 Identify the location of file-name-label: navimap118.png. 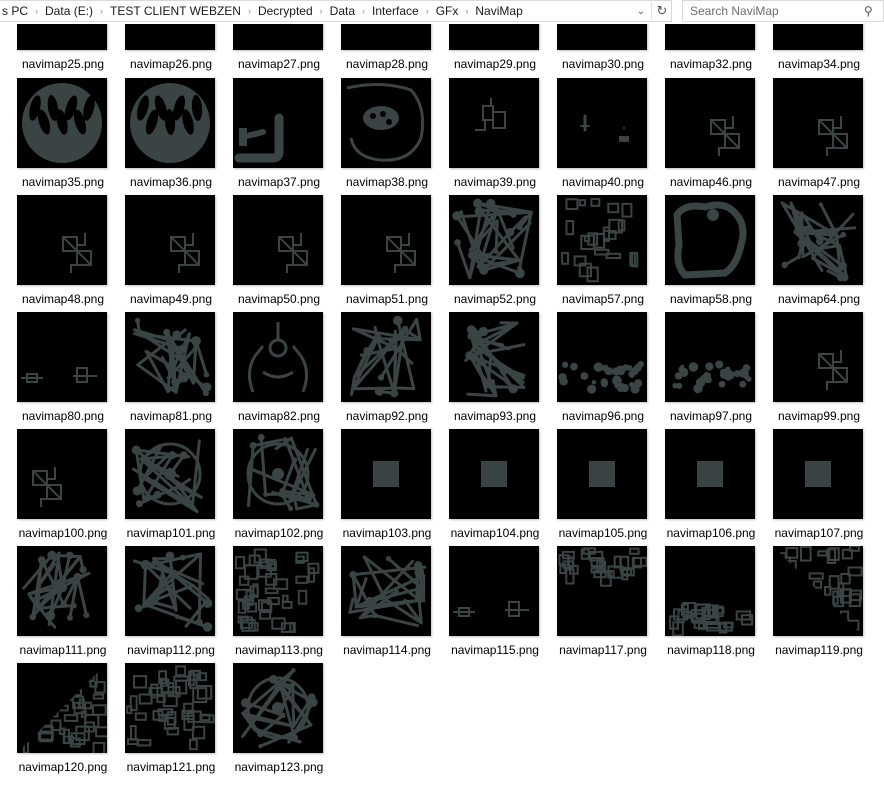
(711, 650).